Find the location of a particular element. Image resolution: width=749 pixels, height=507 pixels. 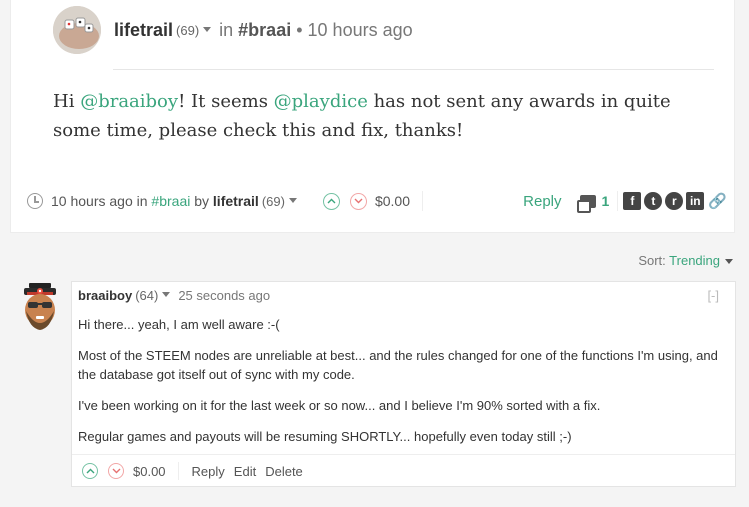

post-category-link: #braai is located at coordinates (264, 30).